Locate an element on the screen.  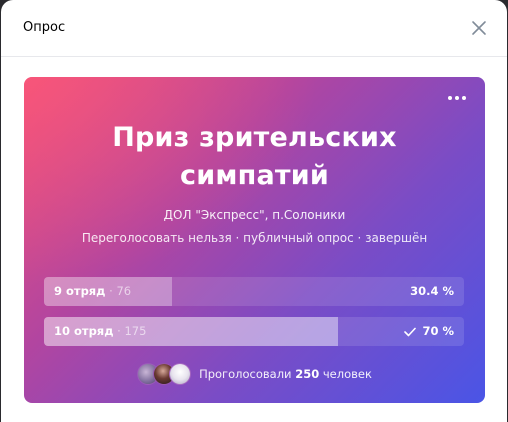
poll-title: Приз зрительских симпатий is located at coordinates (254, 157).